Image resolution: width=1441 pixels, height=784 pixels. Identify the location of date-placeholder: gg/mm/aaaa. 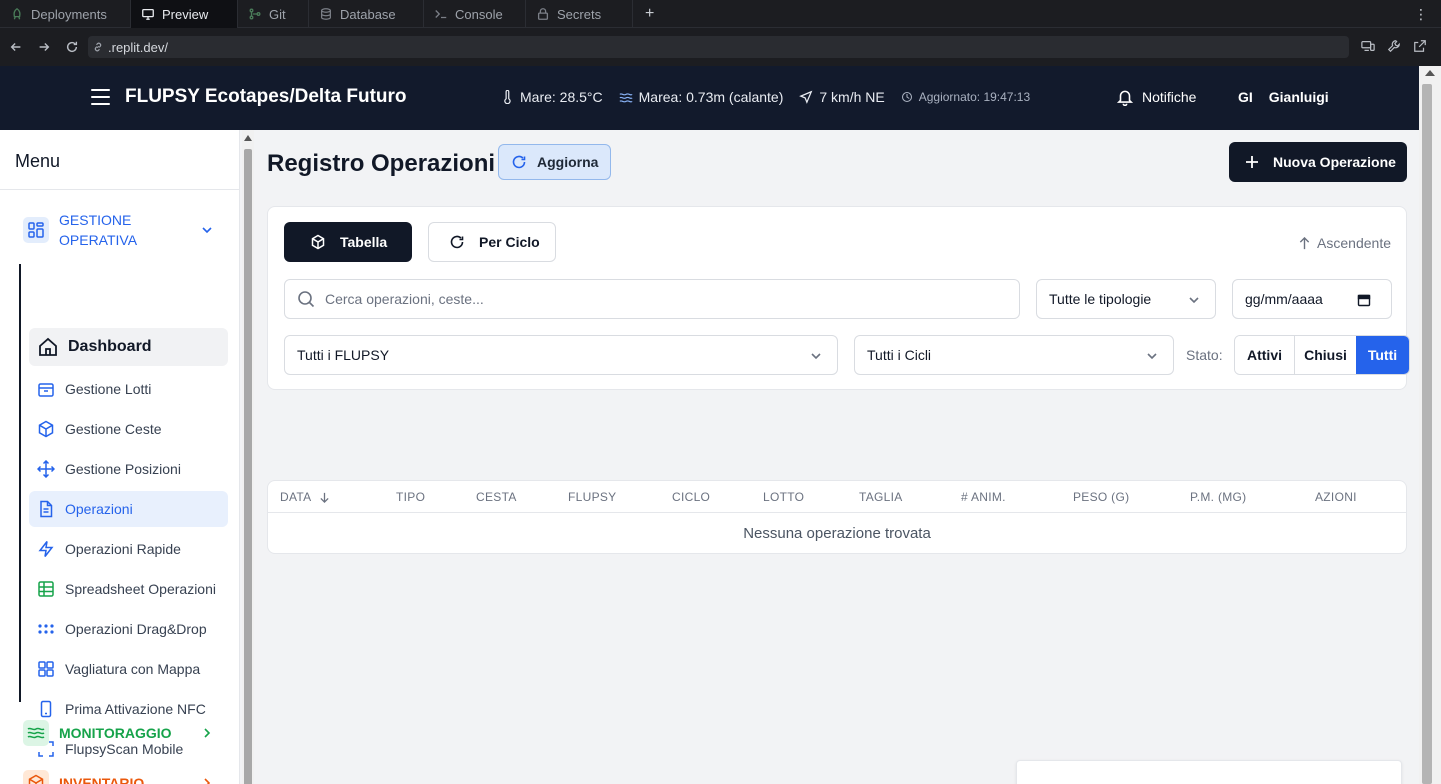
(1284, 299).